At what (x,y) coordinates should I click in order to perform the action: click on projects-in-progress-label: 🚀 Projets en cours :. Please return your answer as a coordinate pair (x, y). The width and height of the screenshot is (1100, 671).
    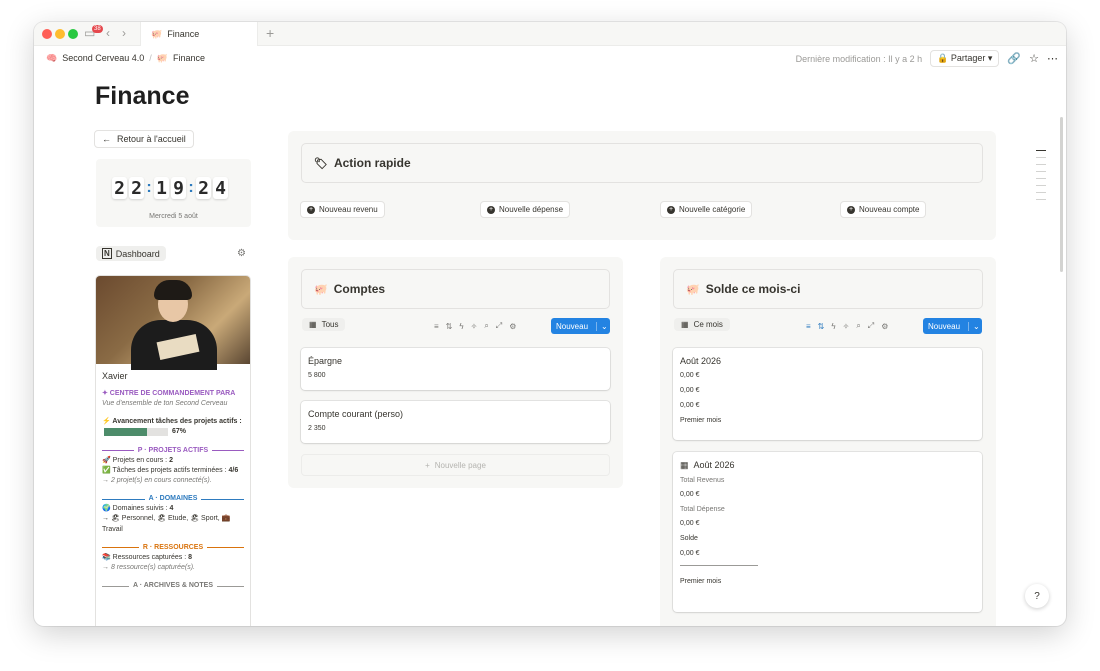
    Looking at the image, I should click on (135, 460).